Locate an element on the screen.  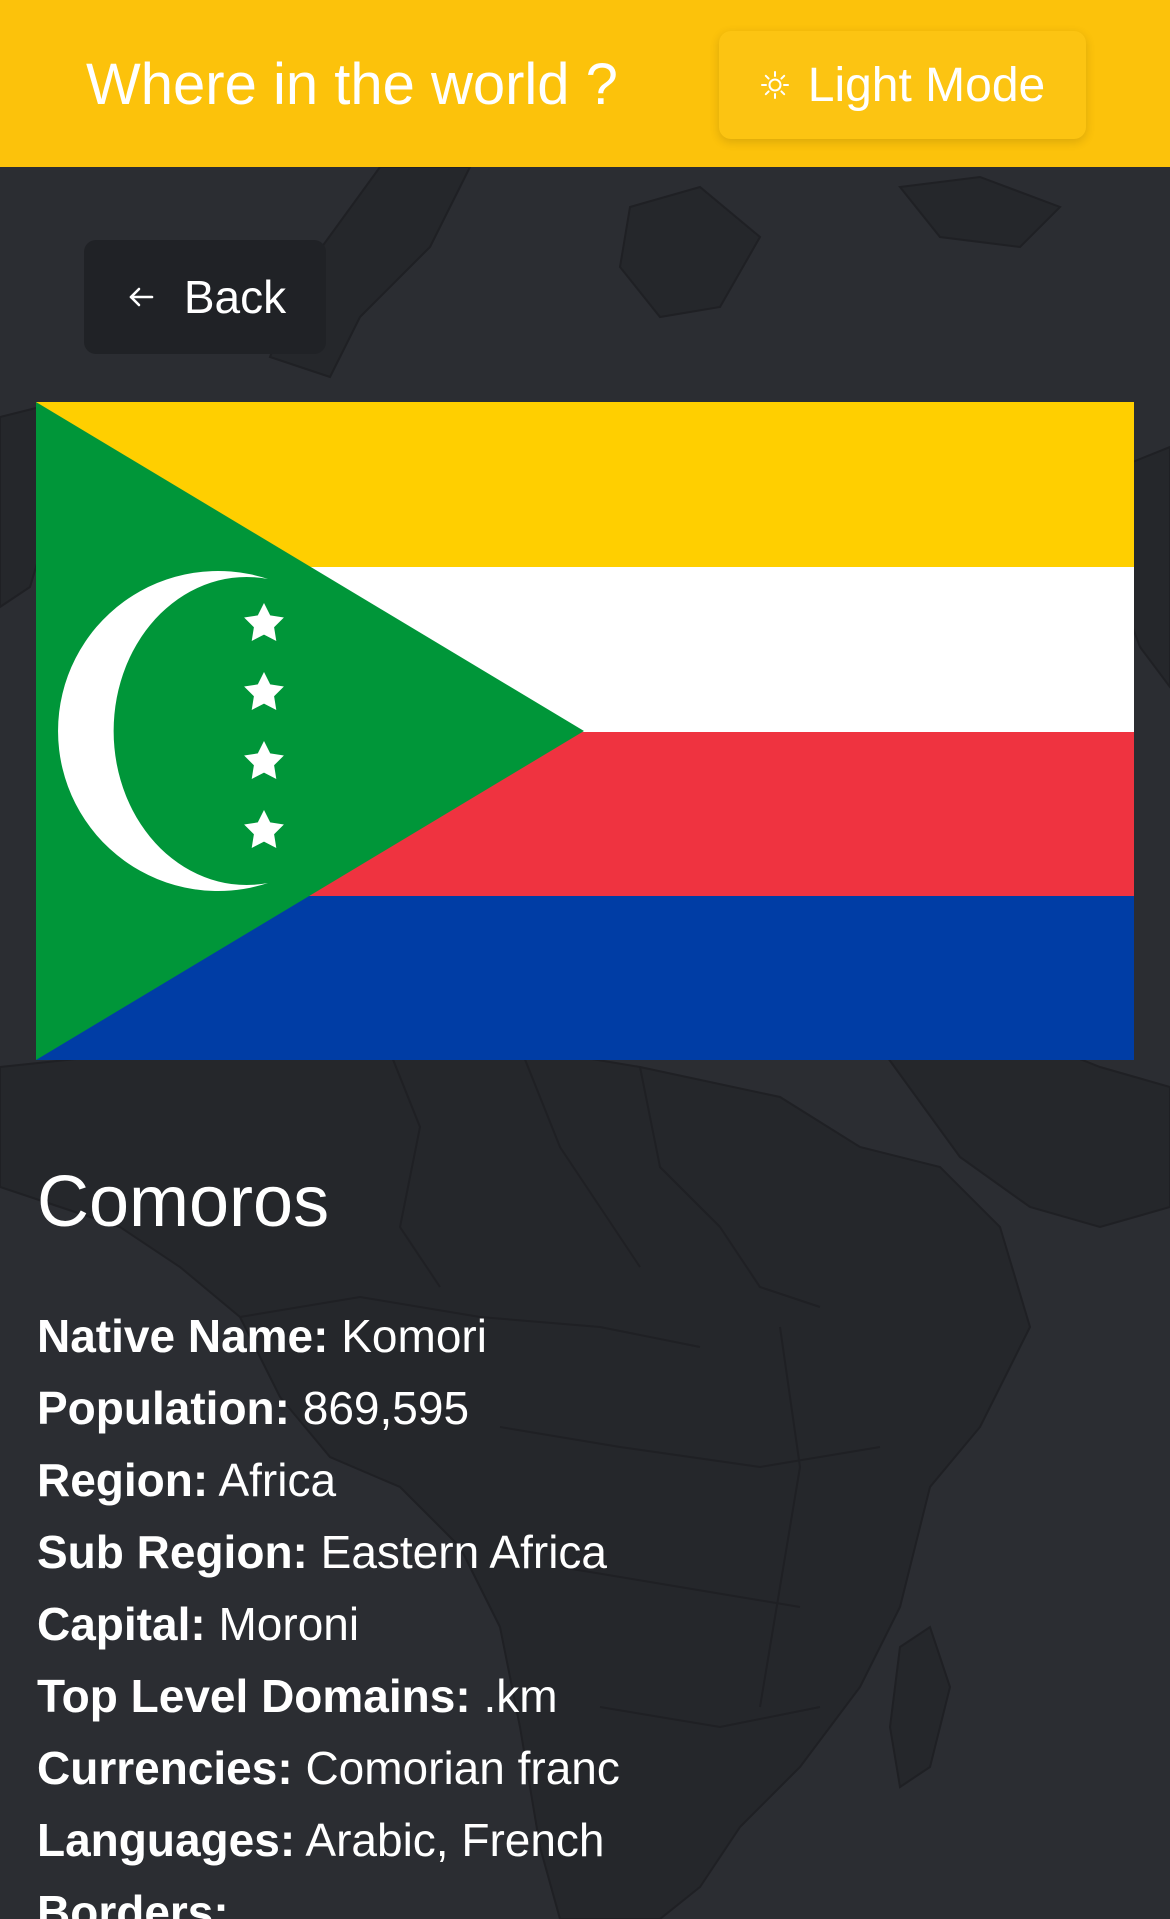
detail-label: Capital: is located at coordinates (121, 1624).